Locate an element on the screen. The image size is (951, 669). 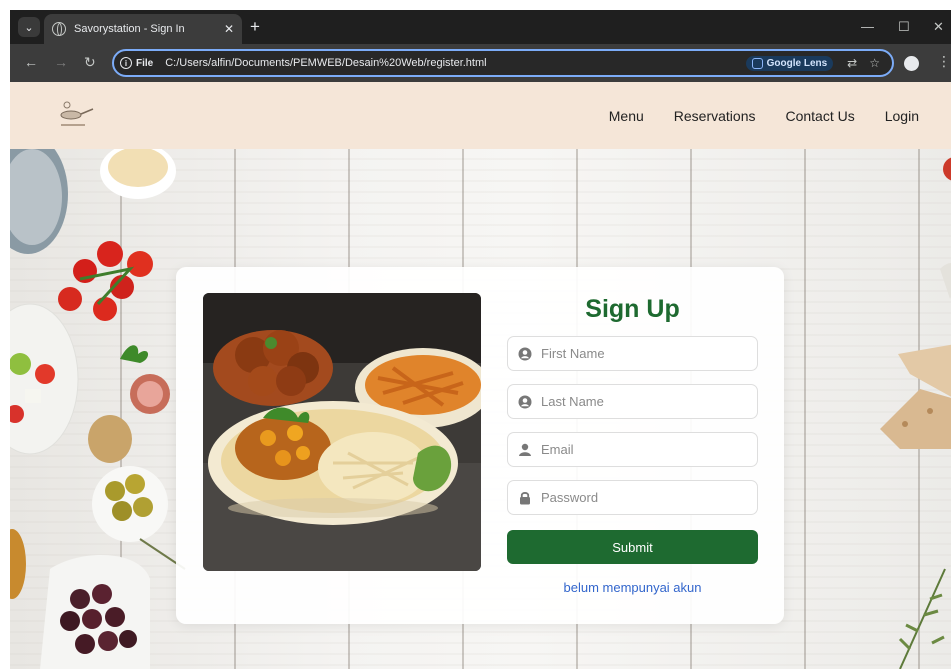
back-icon: ← is located at coordinates (31, 62).